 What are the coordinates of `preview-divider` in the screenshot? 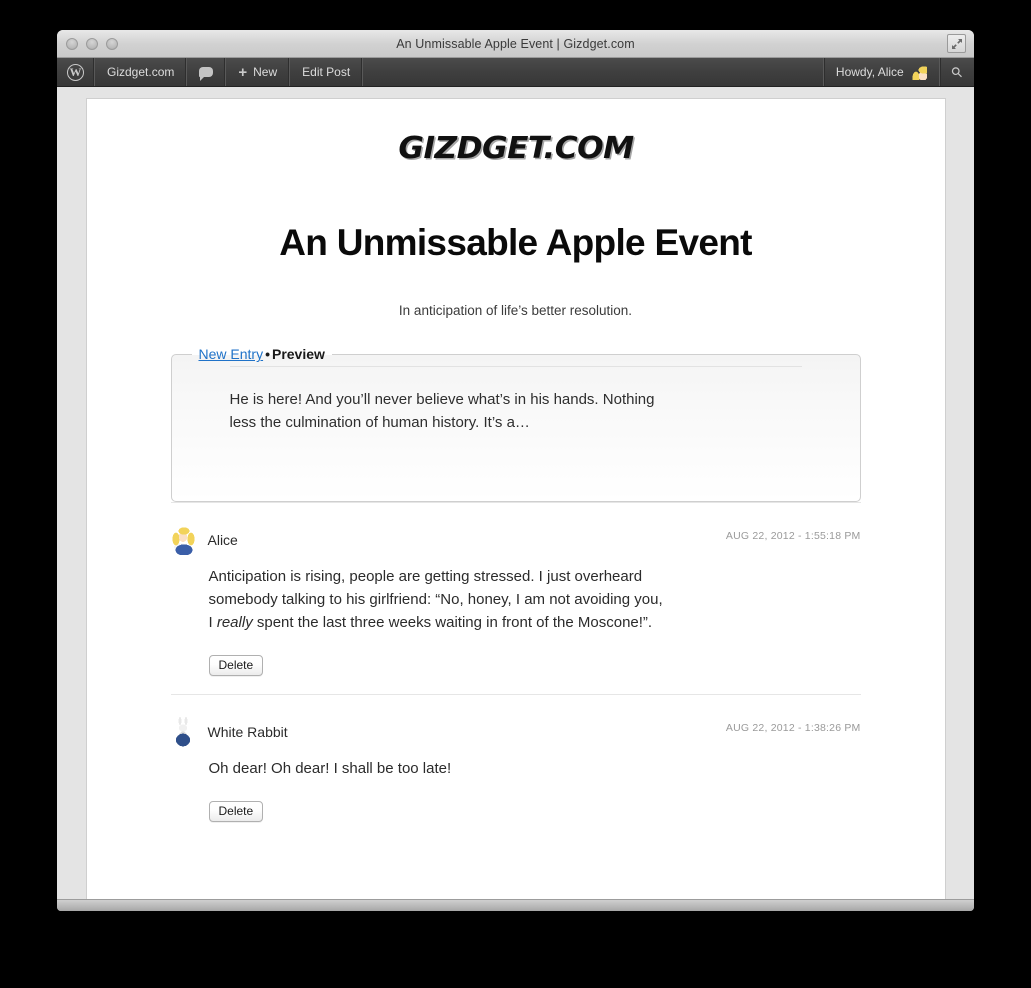 It's located at (515, 367).